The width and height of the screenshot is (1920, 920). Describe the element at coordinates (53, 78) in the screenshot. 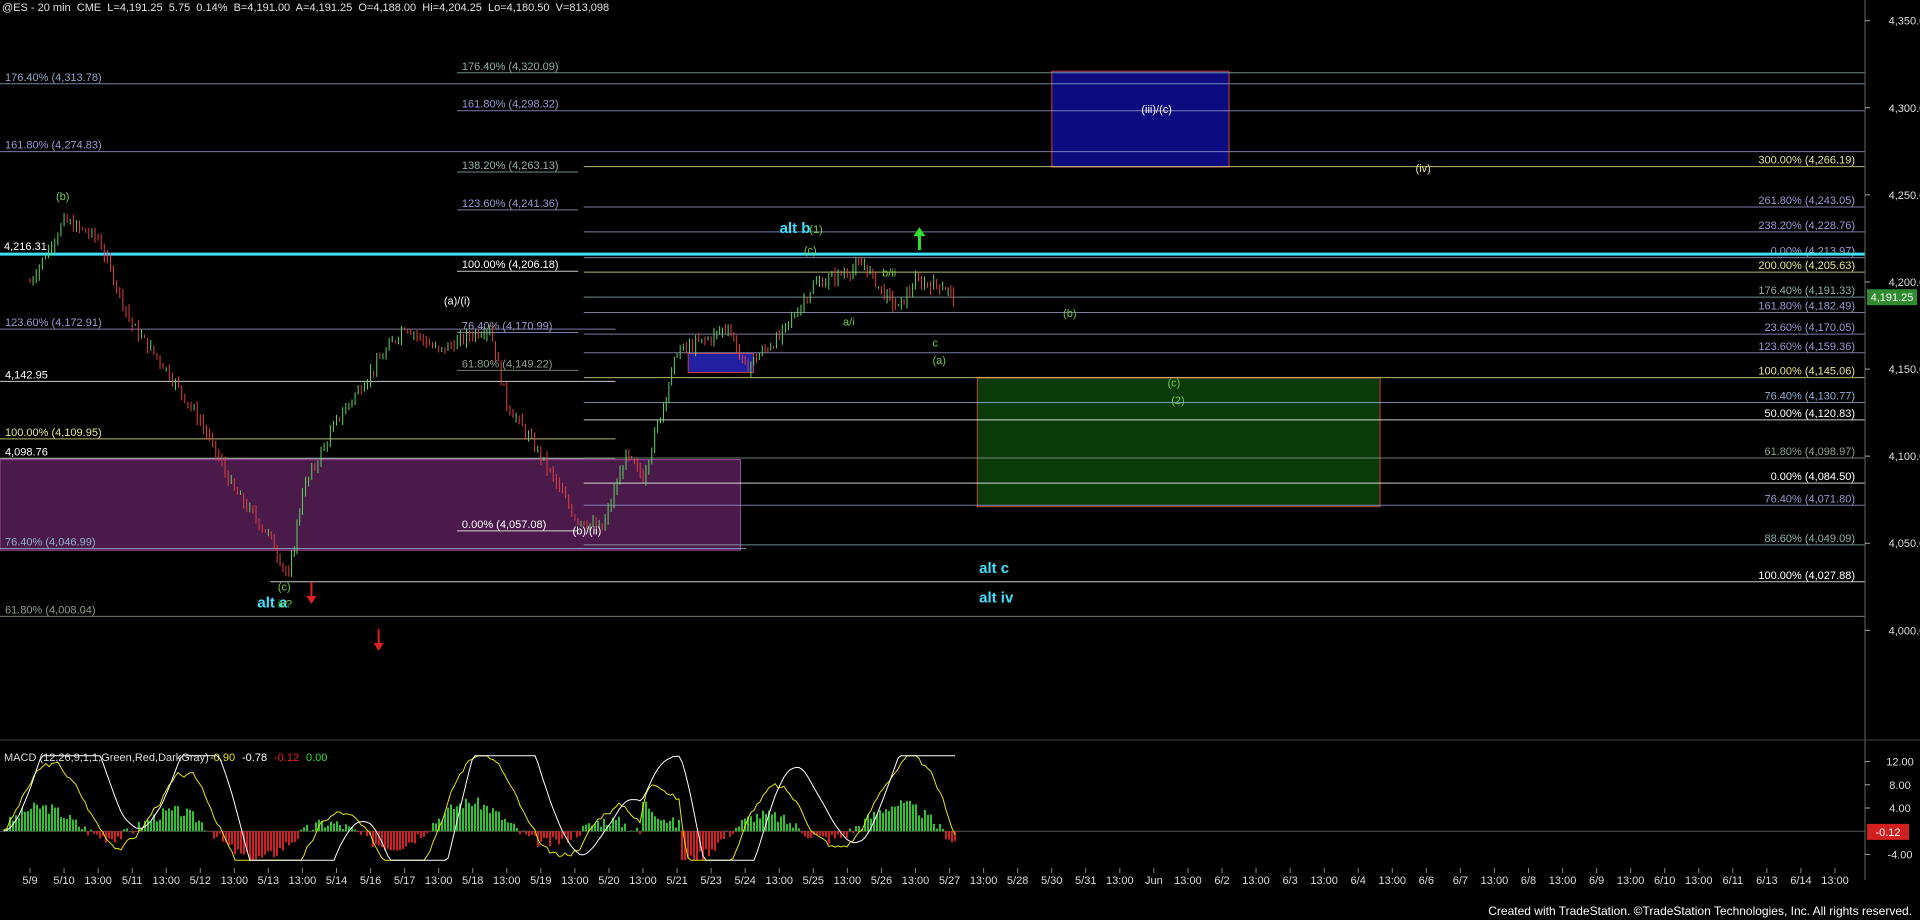

I see `fib-label-0: 176.40% (4,313.78)` at that location.